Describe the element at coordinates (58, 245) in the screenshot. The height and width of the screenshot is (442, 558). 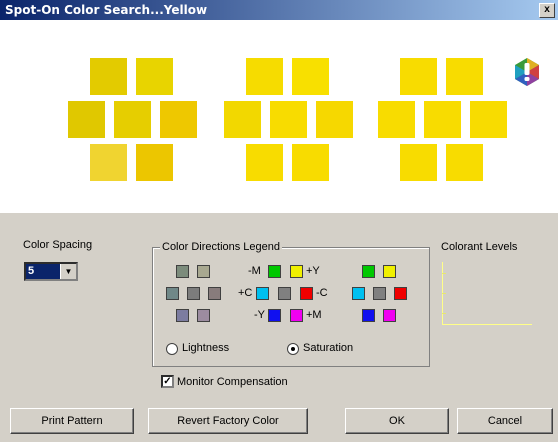
I see `color-spacing-label: Color Spacing` at that location.